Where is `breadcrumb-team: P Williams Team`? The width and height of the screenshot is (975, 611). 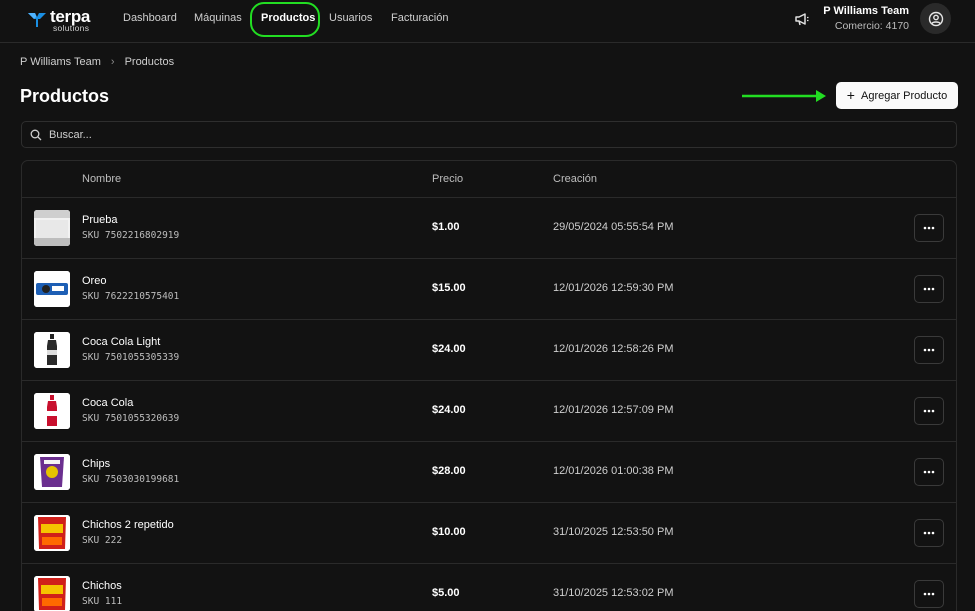
breadcrumb-team: P Williams Team is located at coordinates (60, 62).